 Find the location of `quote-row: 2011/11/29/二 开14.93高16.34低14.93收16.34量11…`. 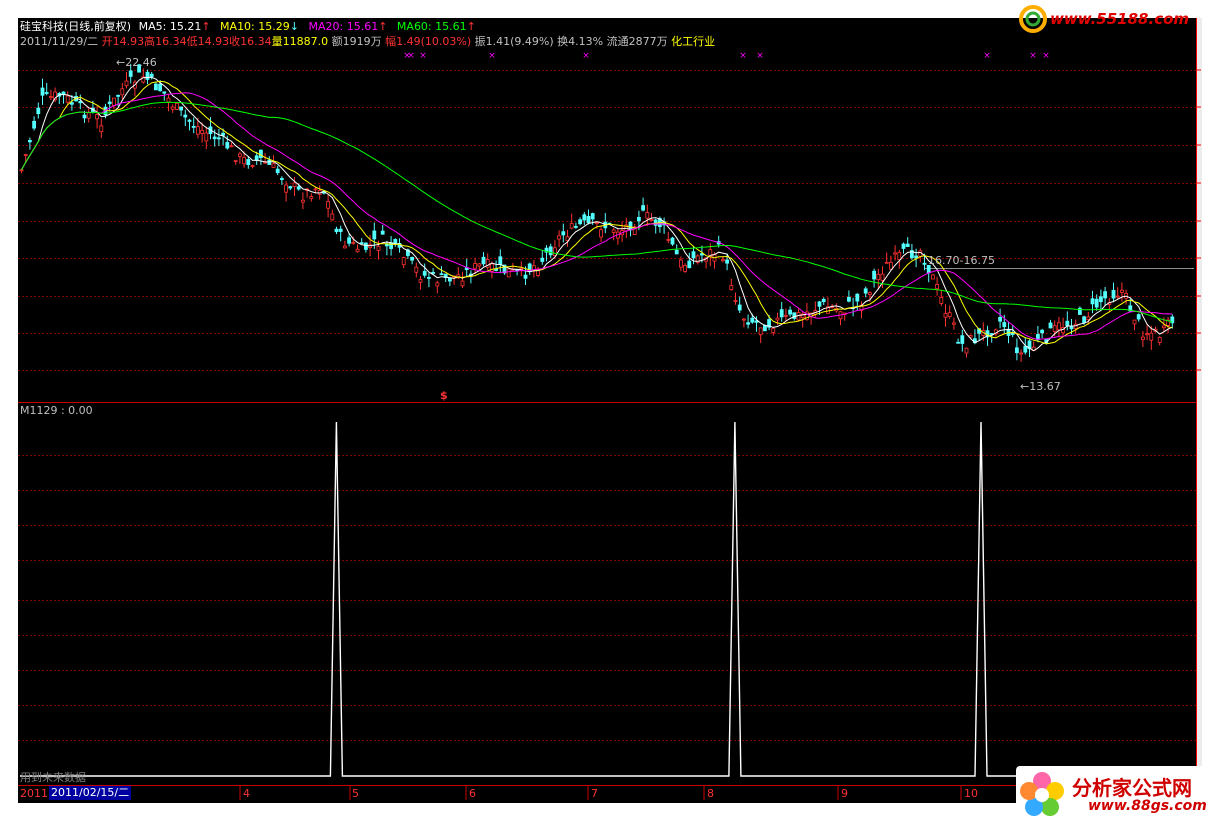

quote-row: 2011/11/29/二 开14.93高16.34低14.93收16.34量11… is located at coordinates (367, 42).